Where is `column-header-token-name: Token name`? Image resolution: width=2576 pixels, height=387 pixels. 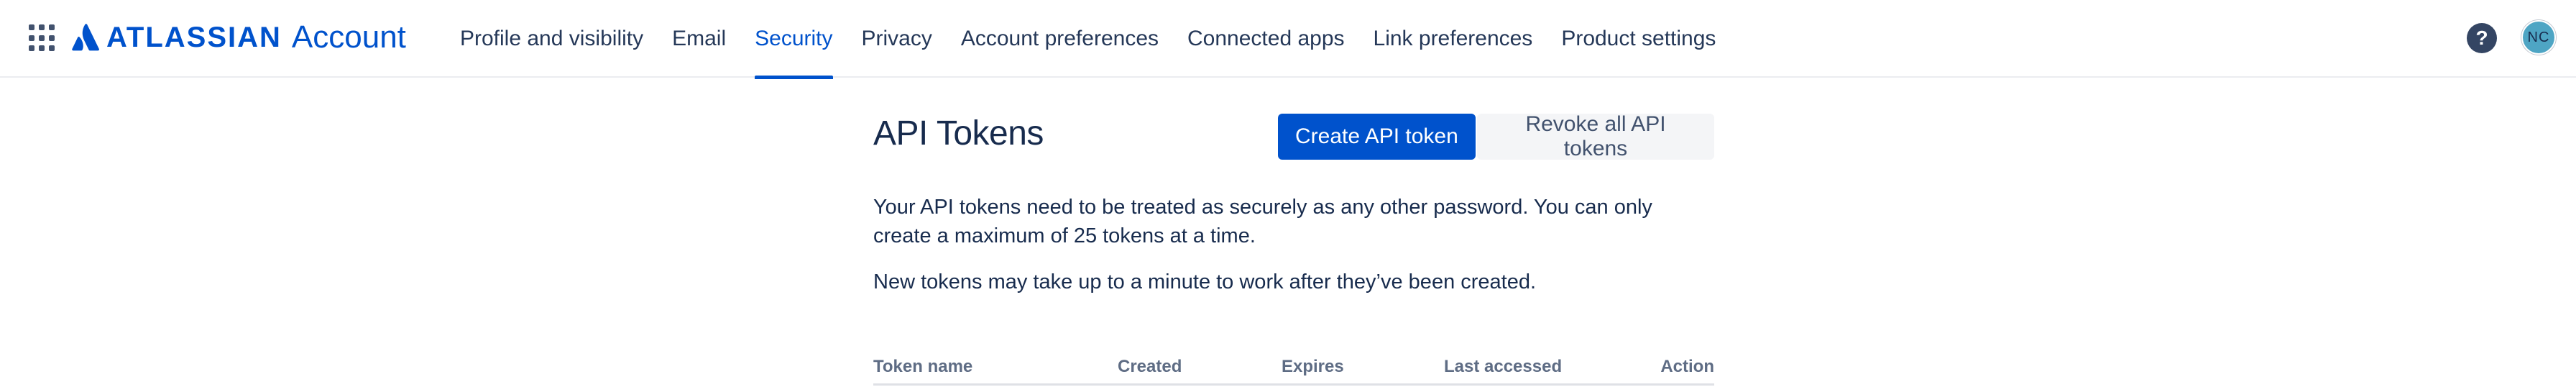
column-header-token-name: Token name is located at coordinates (922, 367).